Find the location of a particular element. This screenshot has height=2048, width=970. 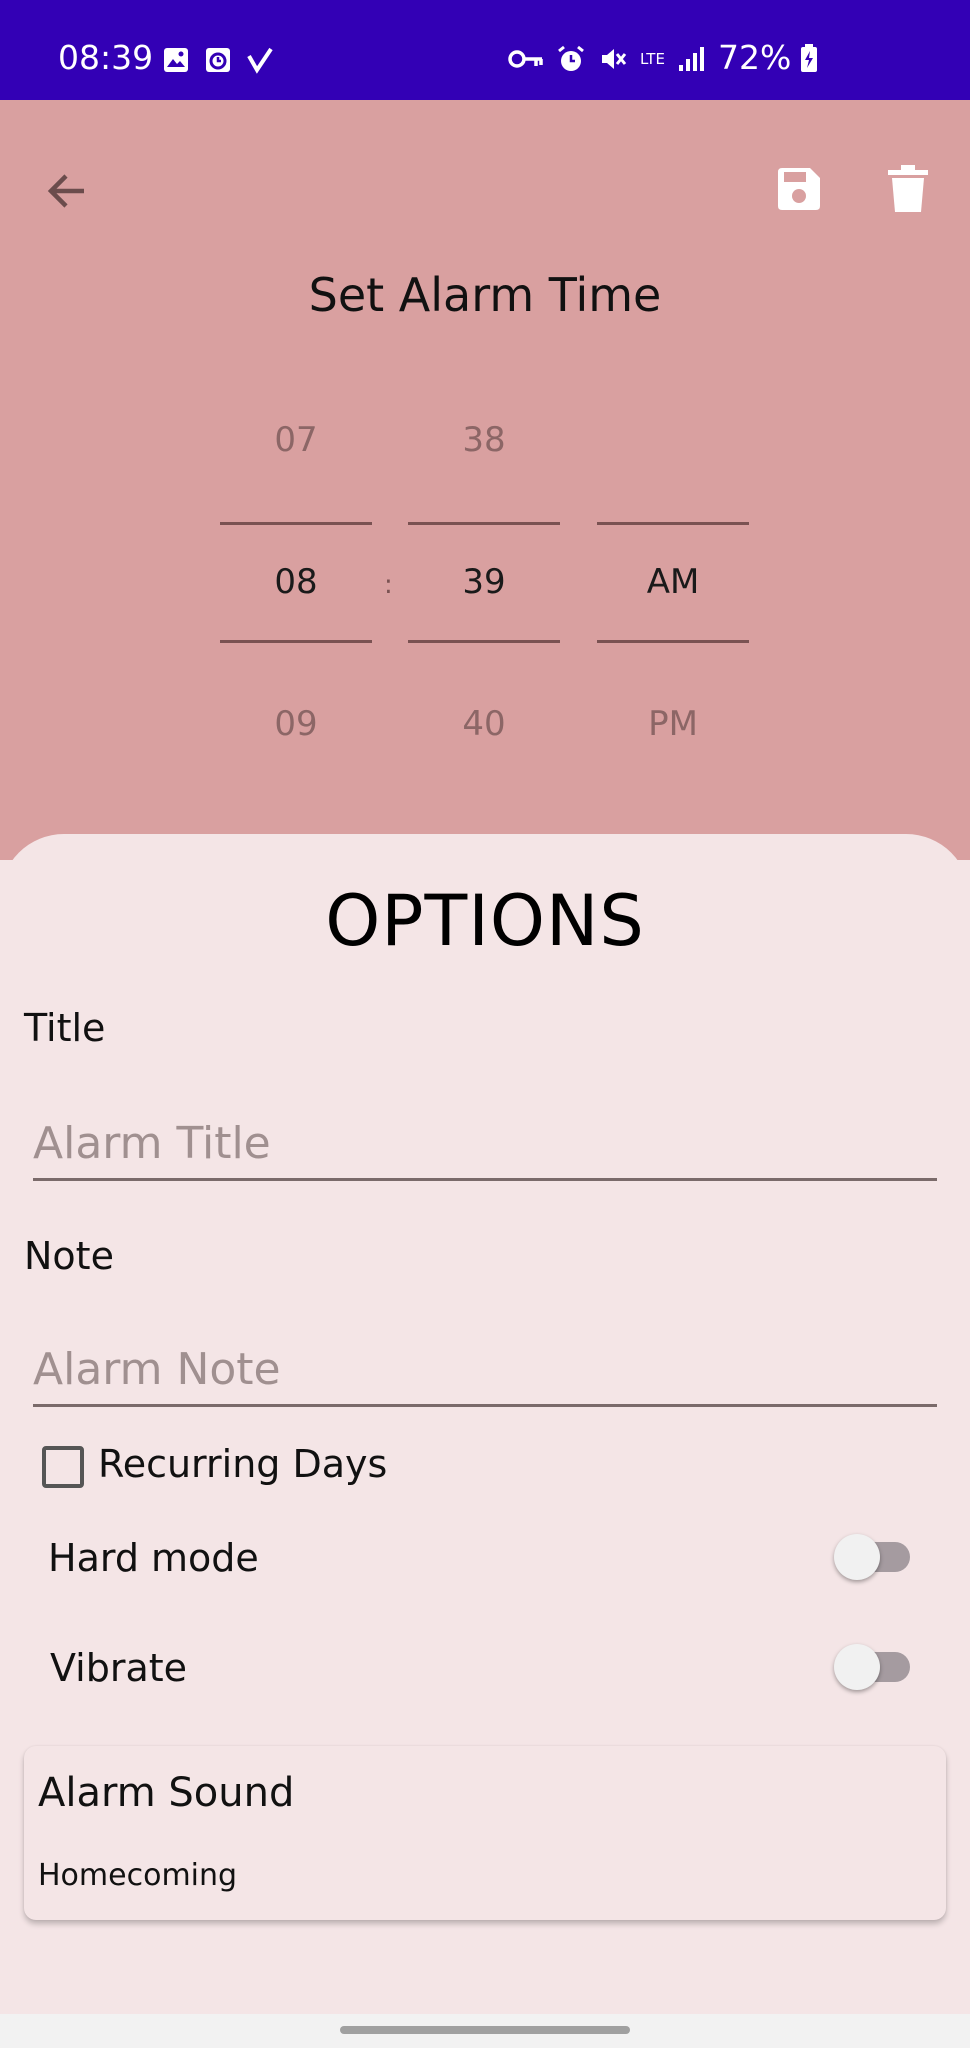

save-button is located at coordinates (801, 191).